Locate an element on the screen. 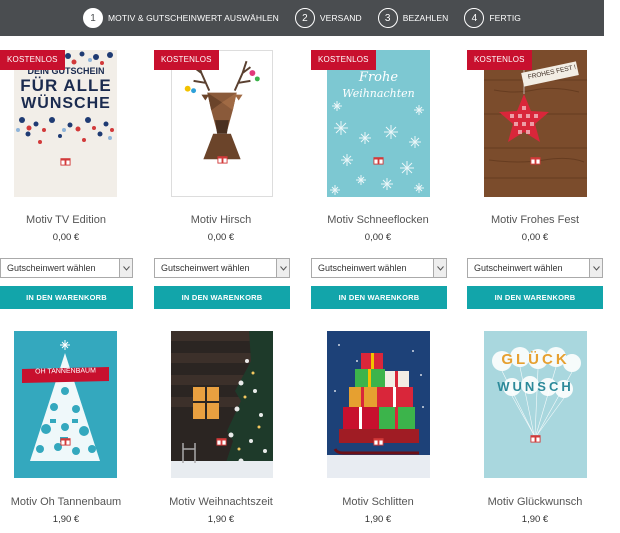 The image size is (620, 533). schneeflocken-greeting-2: Weihnachten is located at coordinates (378, 93).